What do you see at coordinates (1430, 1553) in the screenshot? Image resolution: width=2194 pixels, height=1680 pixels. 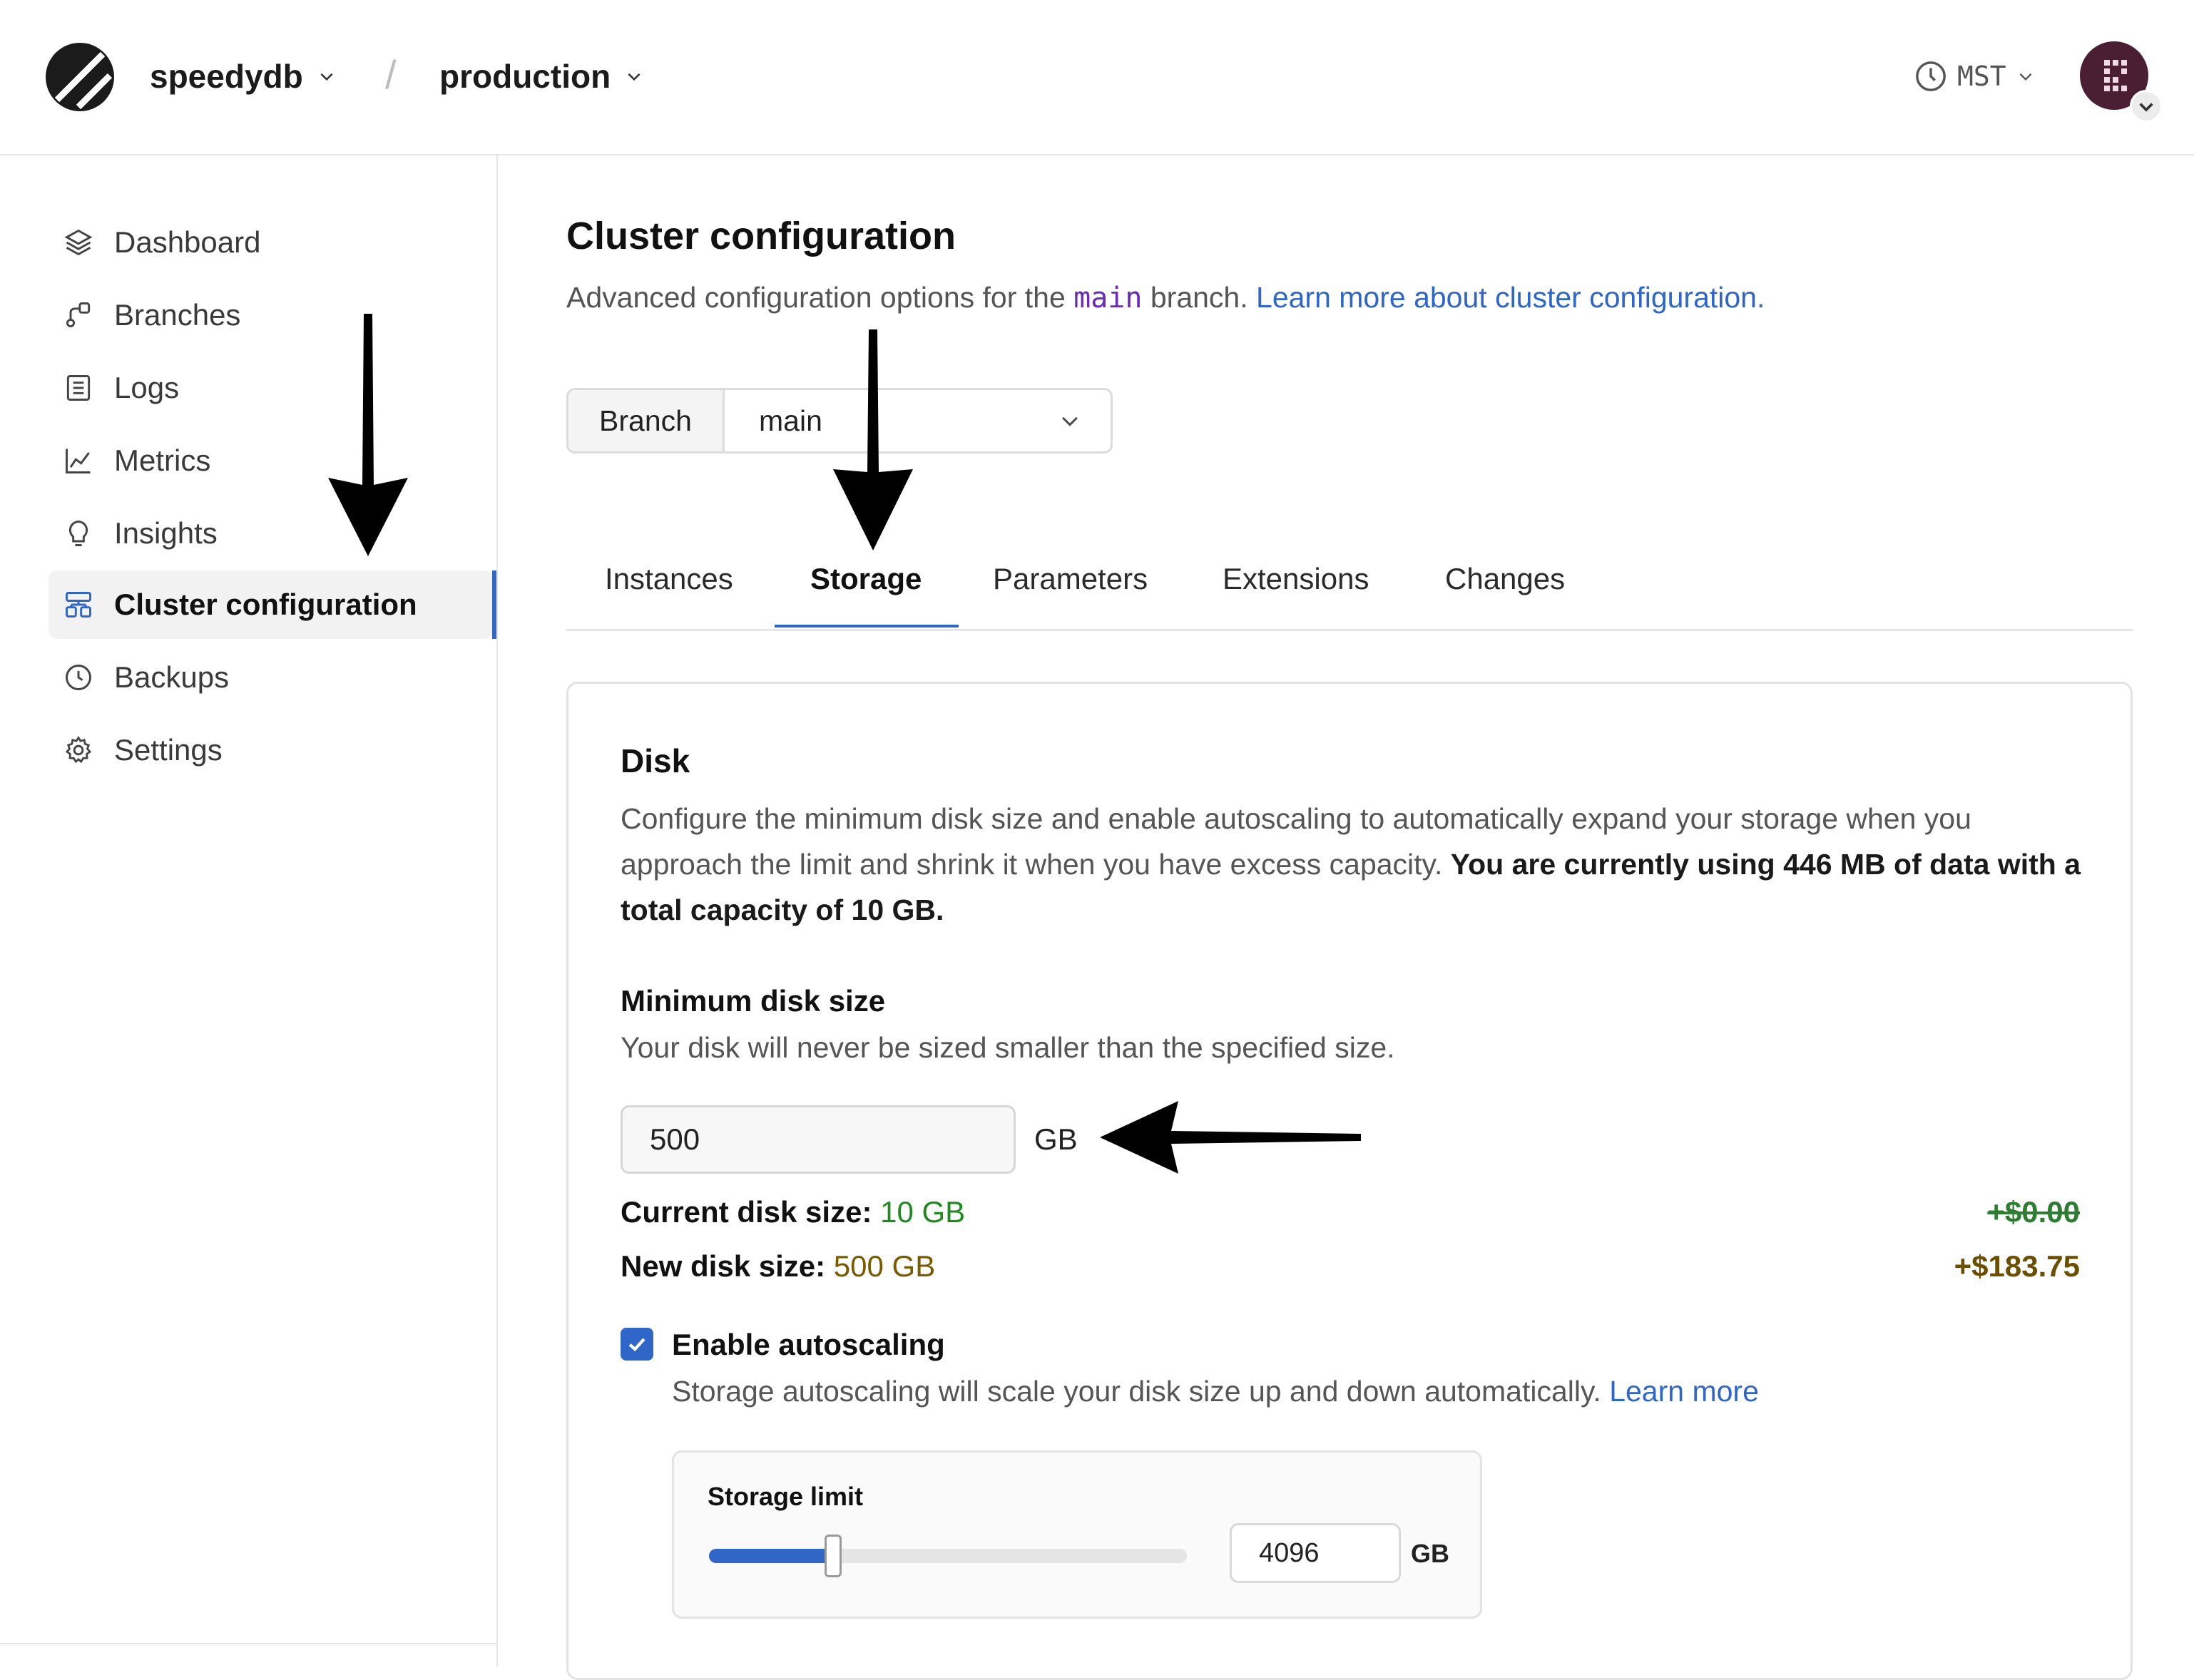 I see `storage-limit-unit: GB` at bounding box center [1430, 1553].